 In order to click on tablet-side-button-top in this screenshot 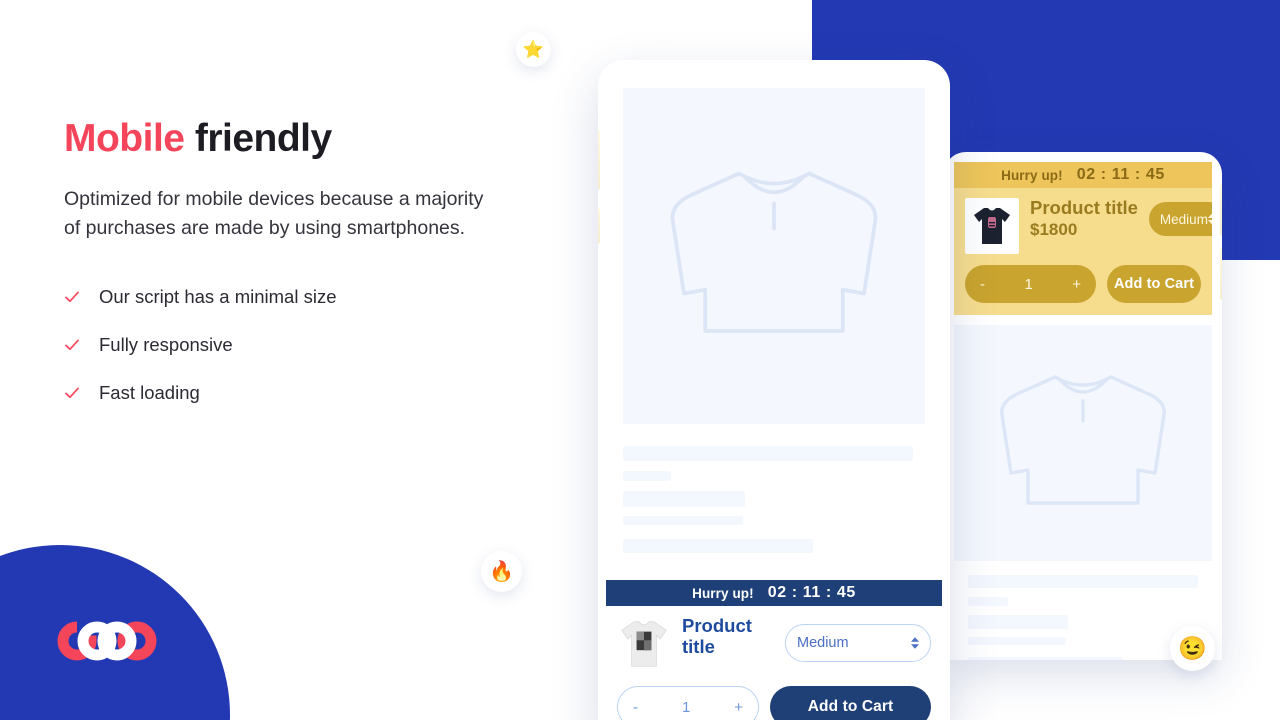, I will do `click(1221, 210)`.